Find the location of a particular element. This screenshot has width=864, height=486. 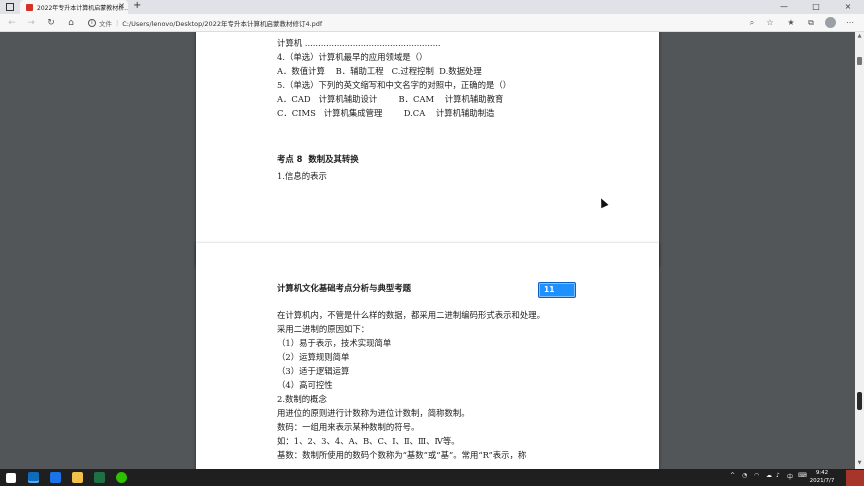

text-line: A．CAD 计算机辅助设计 B．CAM 计算机辅助教育 is located at coordinates (390, 99).